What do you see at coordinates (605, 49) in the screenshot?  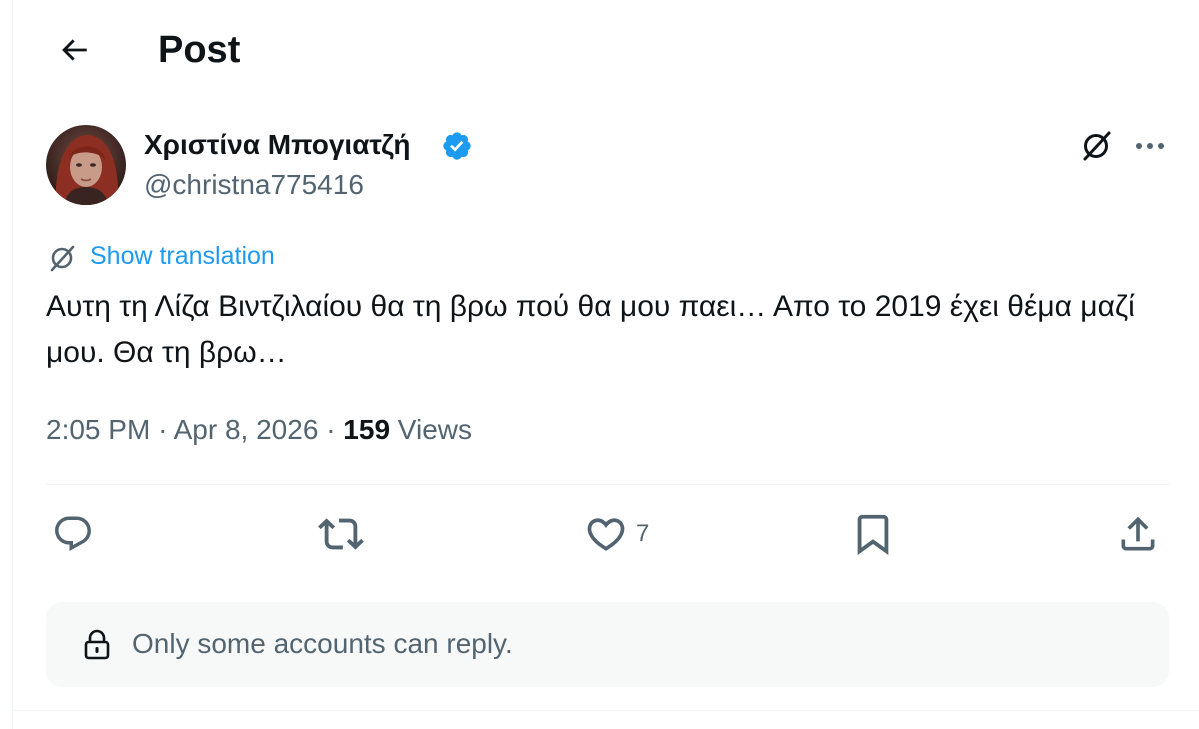 I see `page-header: Post` at bounding box center [605, 49].